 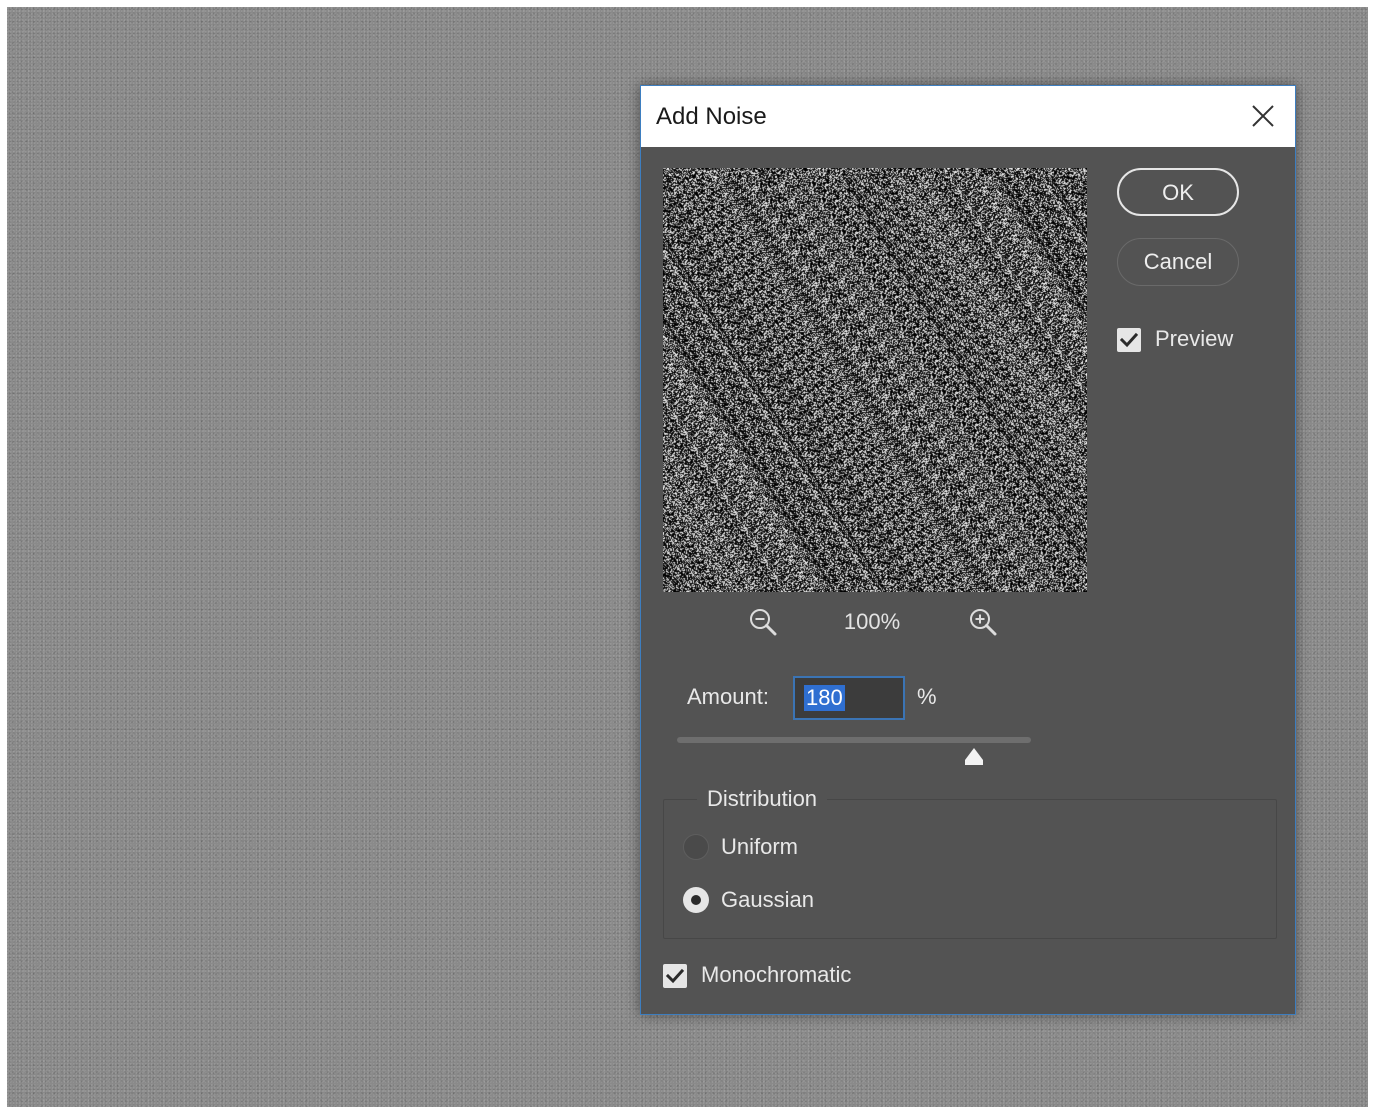 What do you see at coordinates (696, 847) in the screenshot?
I see `uniform-radio` at bounding box center [696, 847].